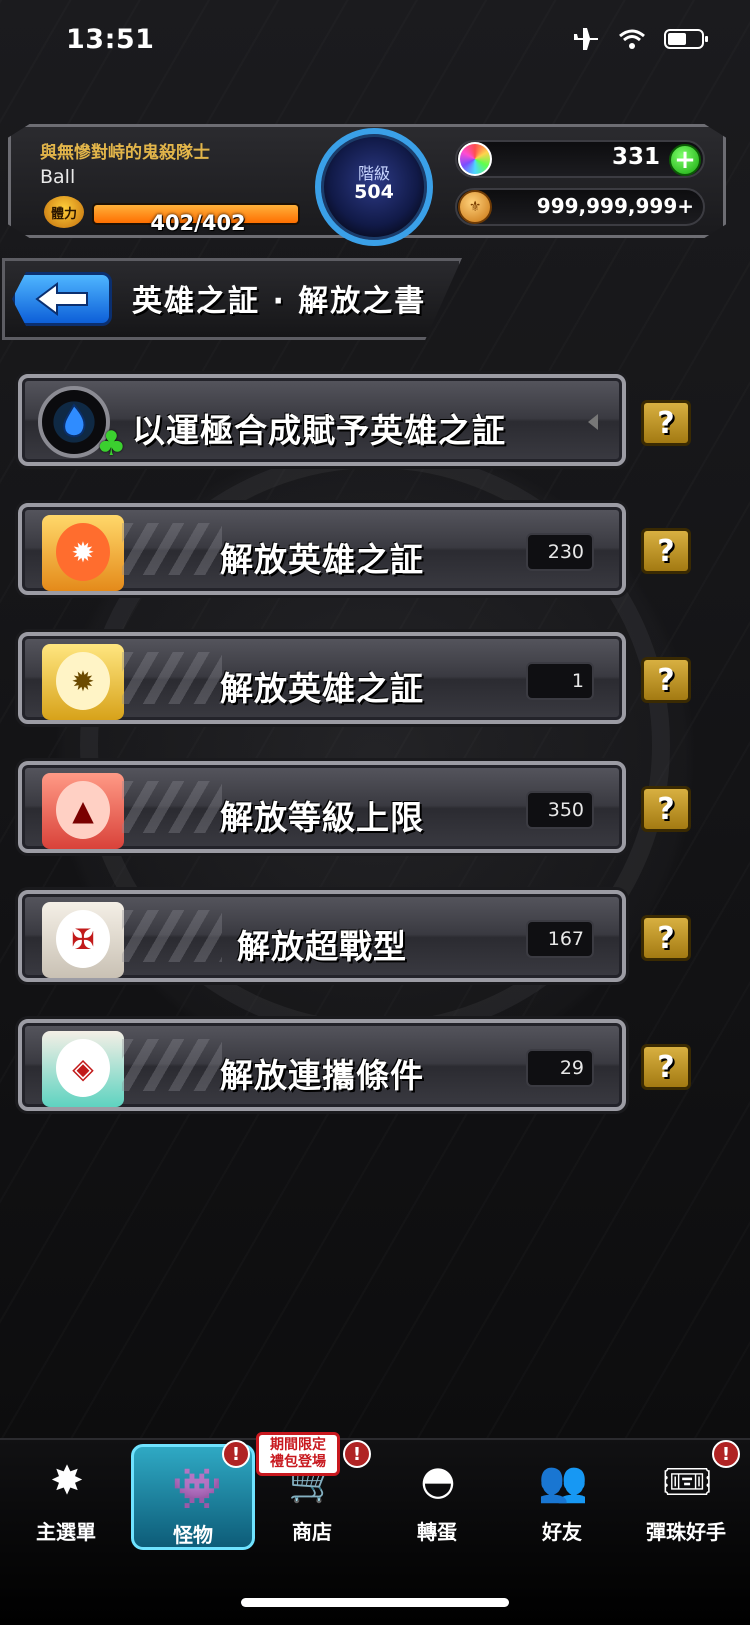 This screenshot has height=1625, width=750. I want to click on nav-label: 主選單, so click(66, 1532).